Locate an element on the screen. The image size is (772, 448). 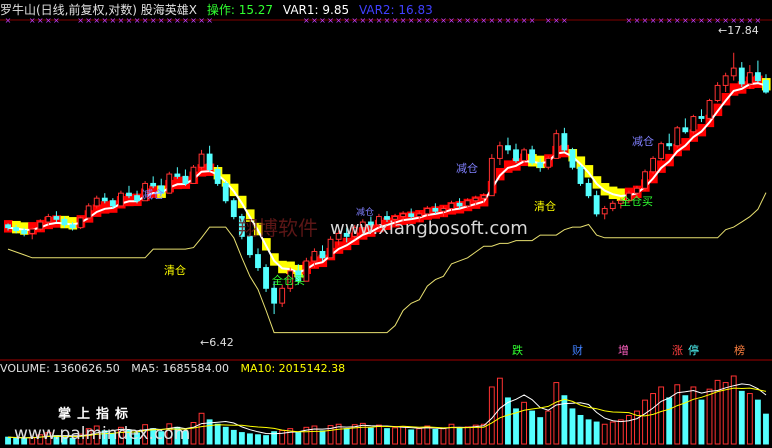
watermark-bottom-cn: 掌上指标 is located at coordinates (96, 414).